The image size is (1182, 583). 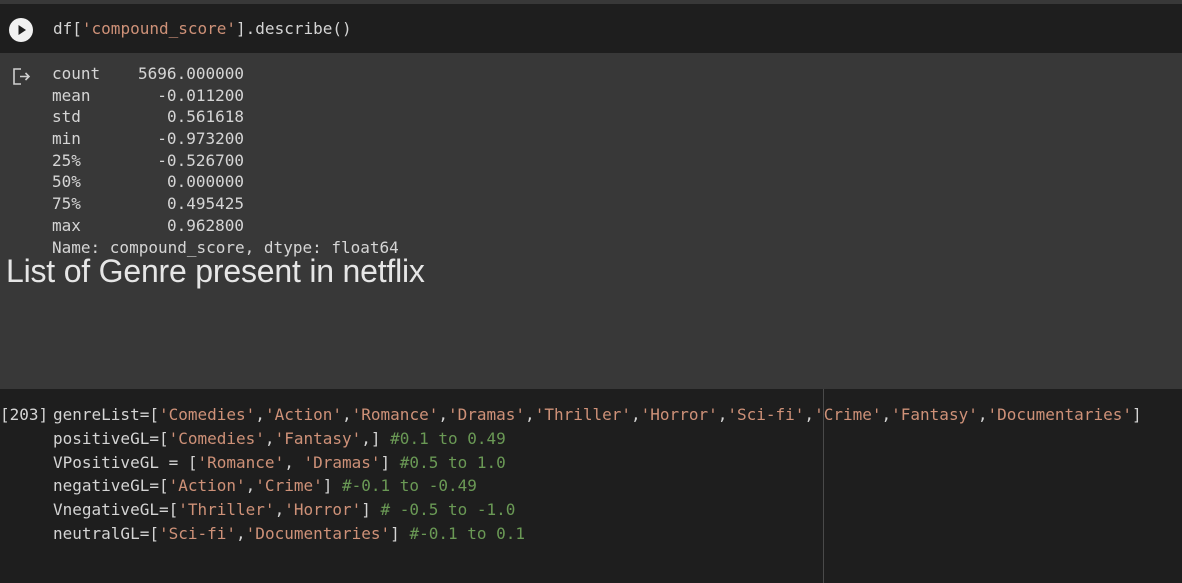 What do you see at coordinates (200, 95) in the screenshot?
I see `stat-value: -0.011200` at bounding box center [200, 95].